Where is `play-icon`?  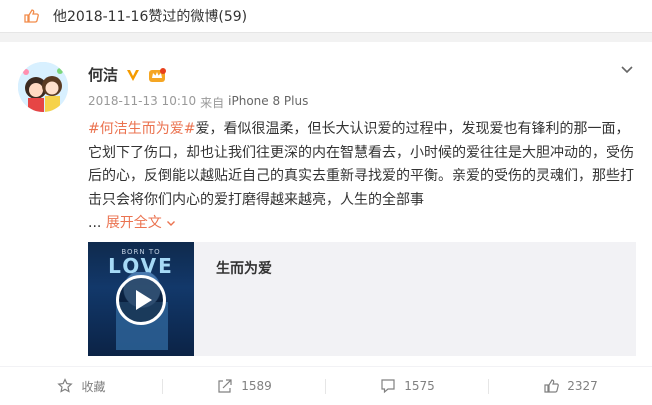 play-icon is located at coordinates (141, 300).